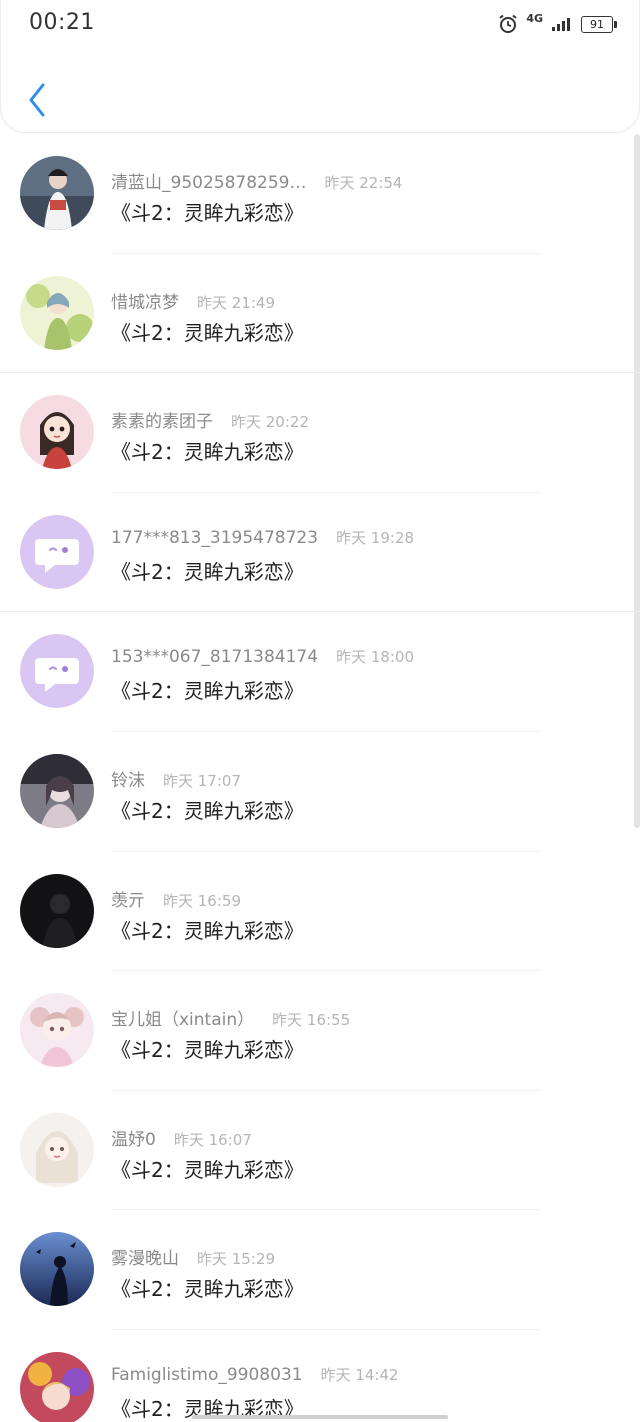  What do you see at coordinates (193, 1256) in the screenshot?
I see `item-meta: 雾漫晚山 昨天 15:29` at bounding box center [193, 1256].